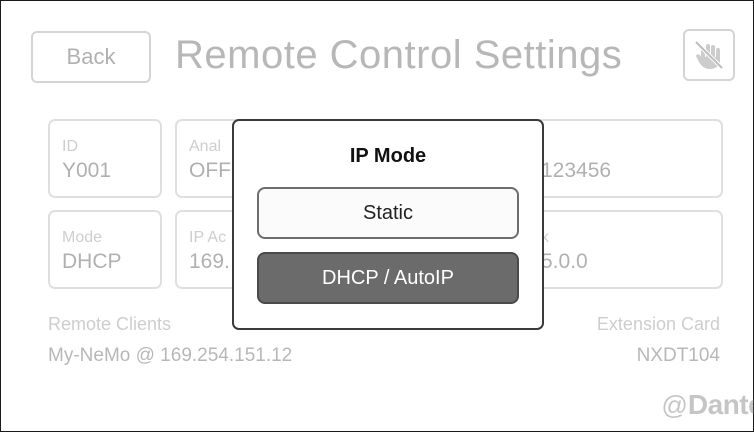 This screenshot has height=432, width=754. Describe the element at coordinates (92, 261) in the screenshot. I see `mode-value: DHCP` at that location.